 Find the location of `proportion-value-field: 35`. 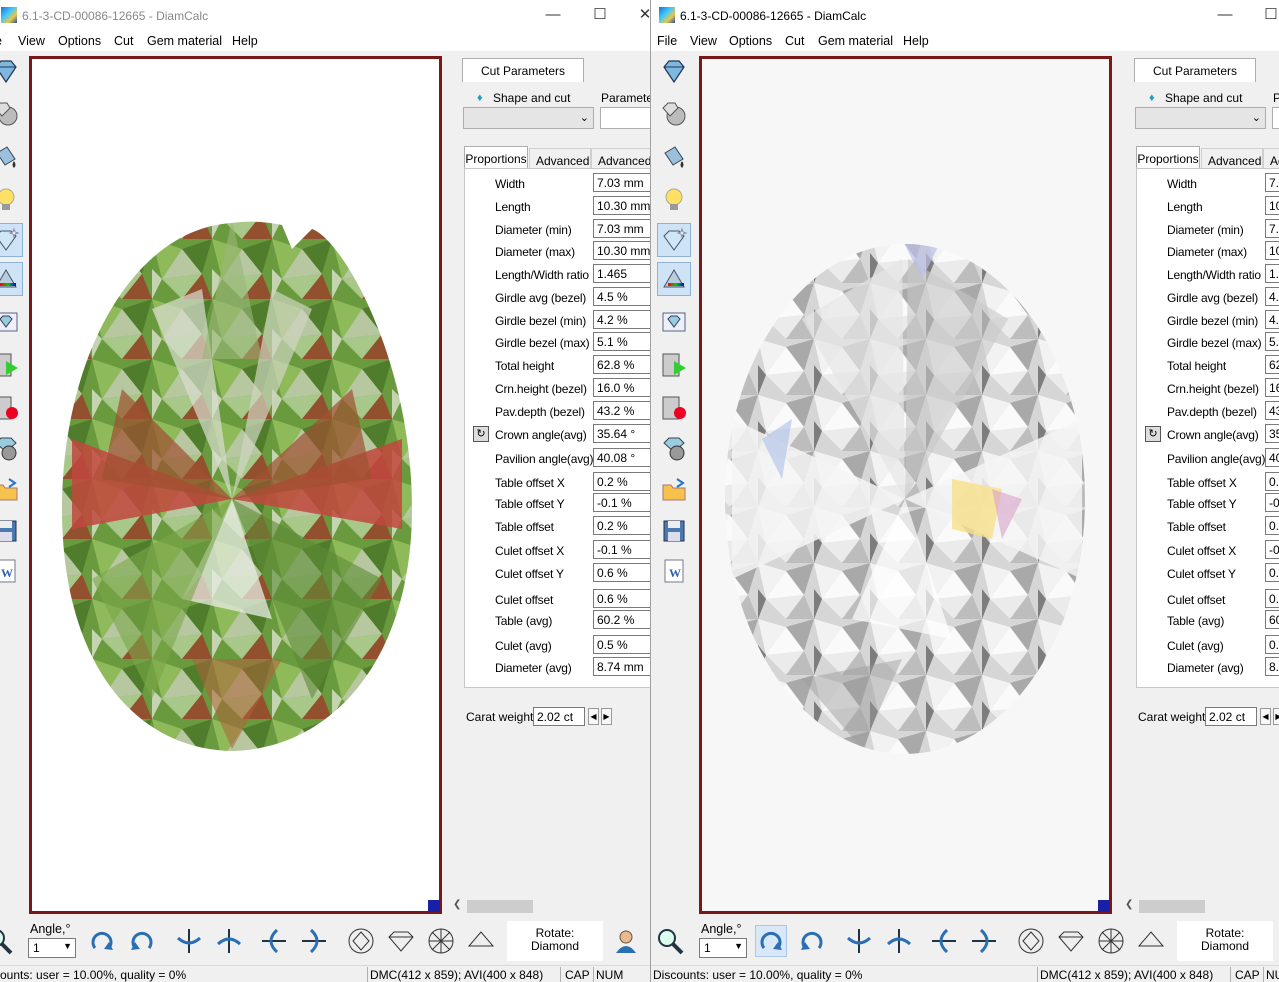

proportion-value-field: 35 is located at coordinates (1272, 433).